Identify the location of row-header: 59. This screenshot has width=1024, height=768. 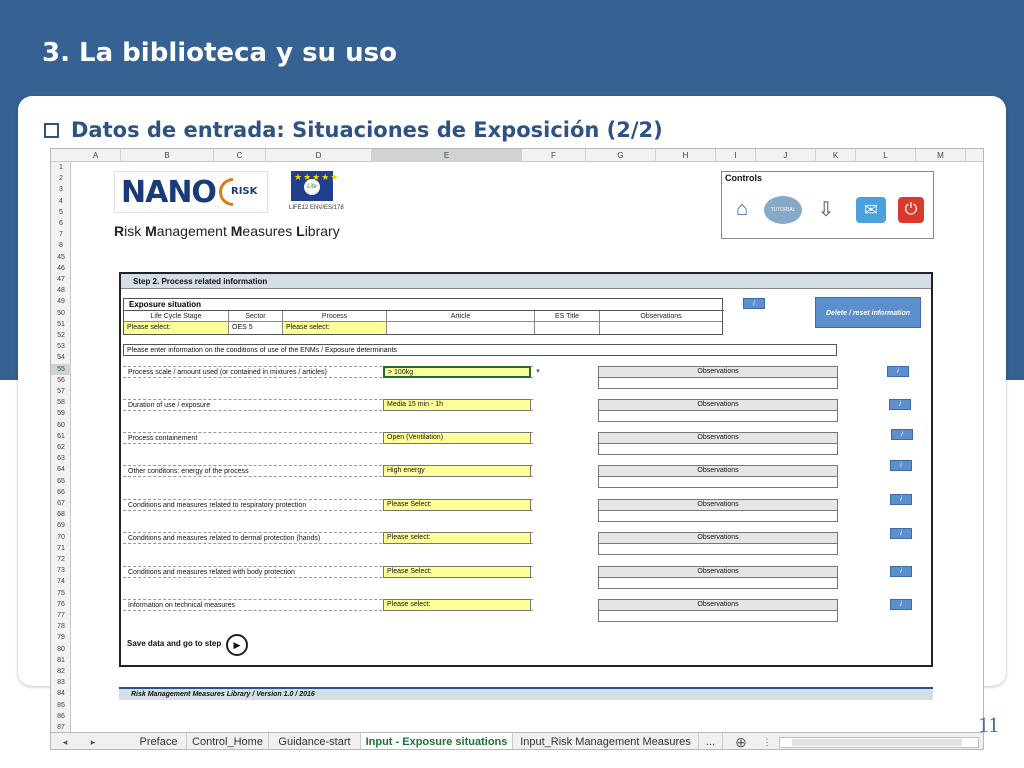
(61, 413).